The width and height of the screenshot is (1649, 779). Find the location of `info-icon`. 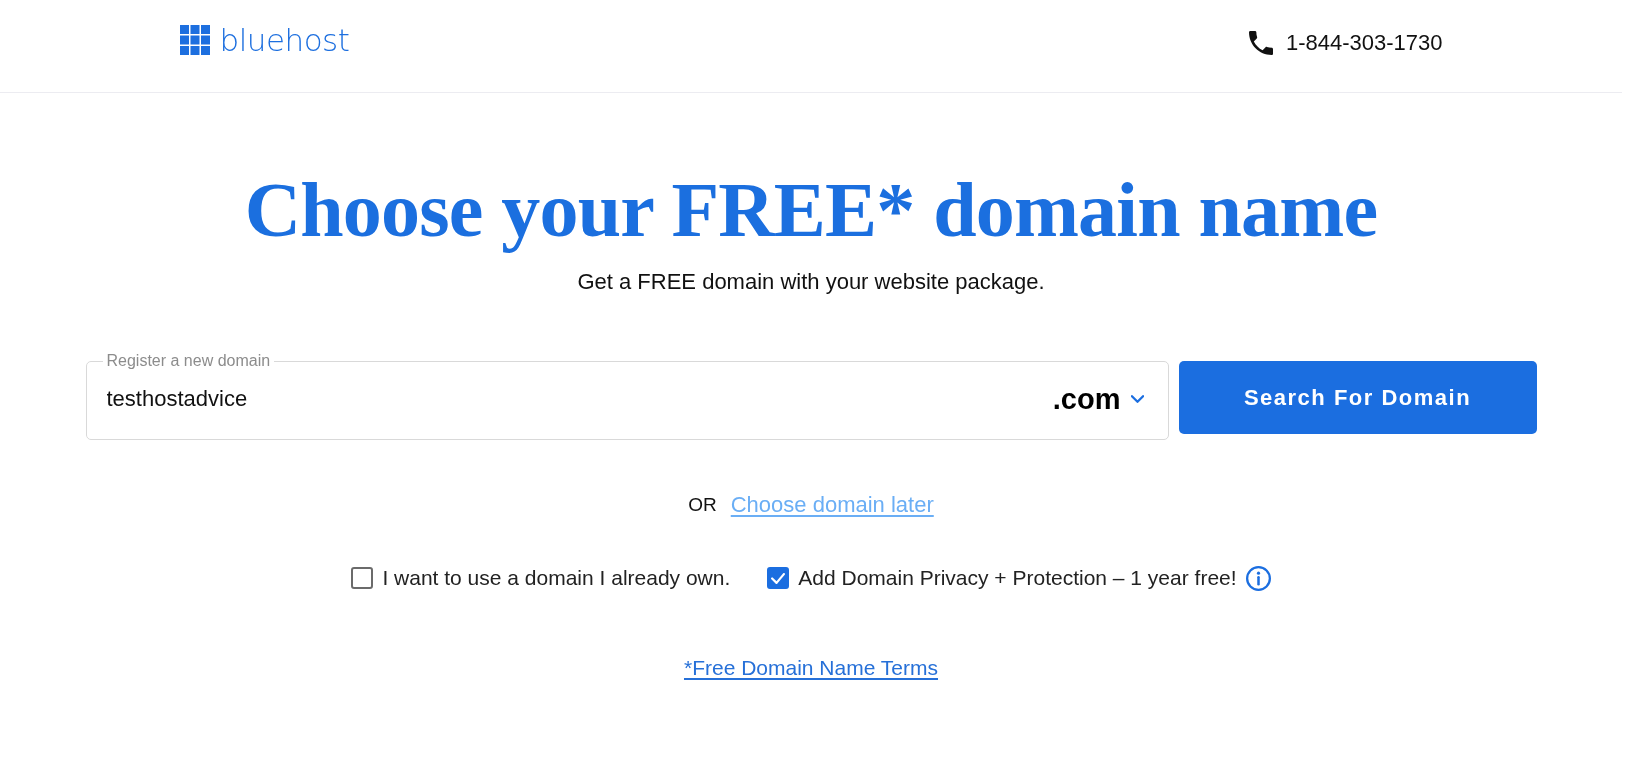

info-icon is located at coordinates (1258, 578).